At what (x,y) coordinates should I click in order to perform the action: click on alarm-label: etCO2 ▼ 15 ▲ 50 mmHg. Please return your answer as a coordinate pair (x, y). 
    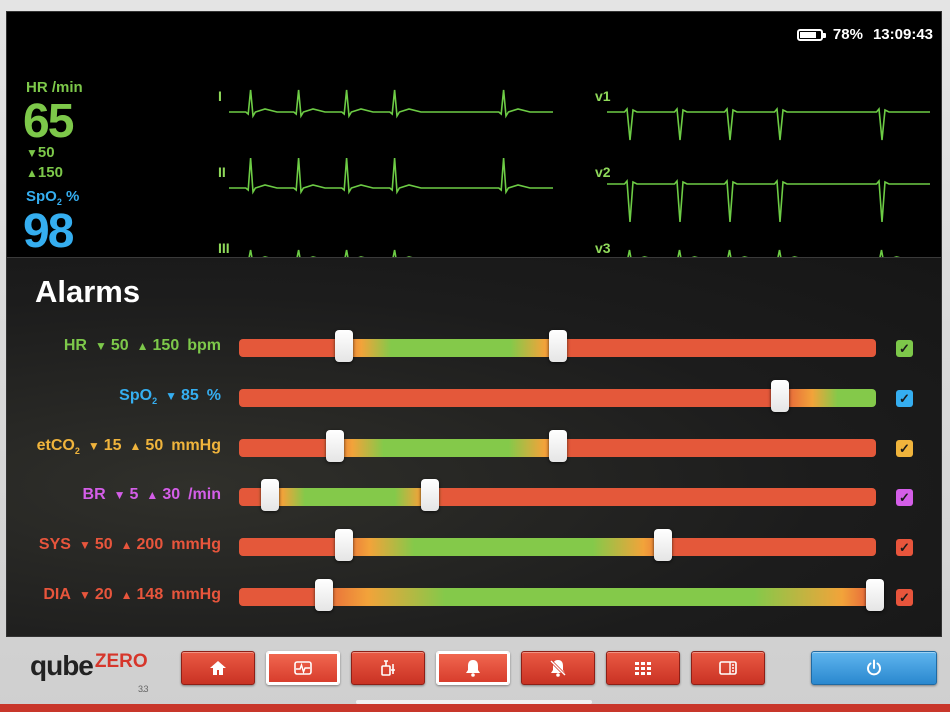
    Looking at the image, I should click on (129, 446).